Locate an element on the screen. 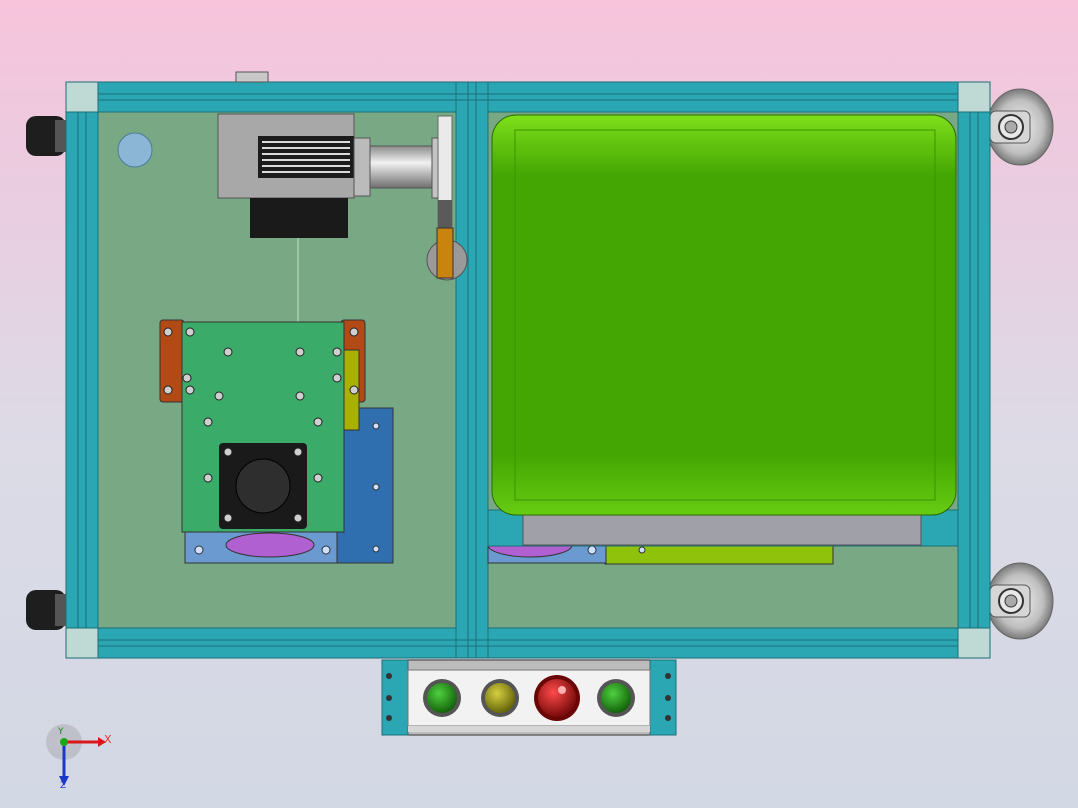  caster-wheel-top-right is located at coordinates (1020, 127).